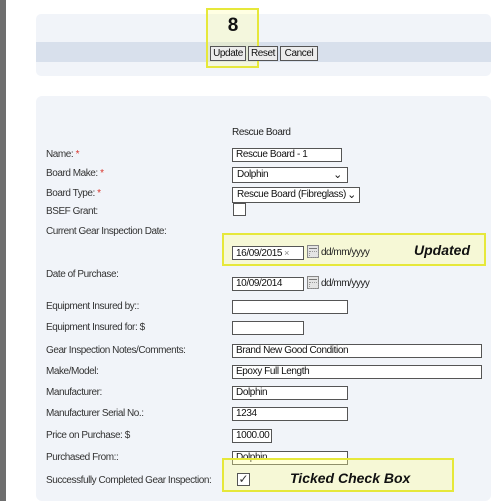 The width and height of the screenshot is (491, 501). What do you see at coordinates (290, 175) in the screenshot?
I see `board-make-select: Dolphin ⌄` at bounding box center [290, 175].